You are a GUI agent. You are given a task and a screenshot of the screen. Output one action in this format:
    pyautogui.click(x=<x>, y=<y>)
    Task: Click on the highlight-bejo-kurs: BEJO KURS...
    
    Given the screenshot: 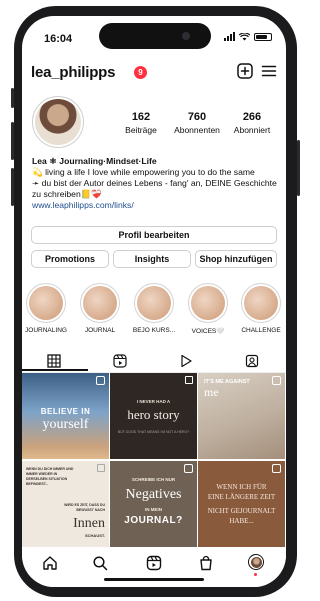 What is the action you would take?
    pyautogui.click(x=154, y=308)
    